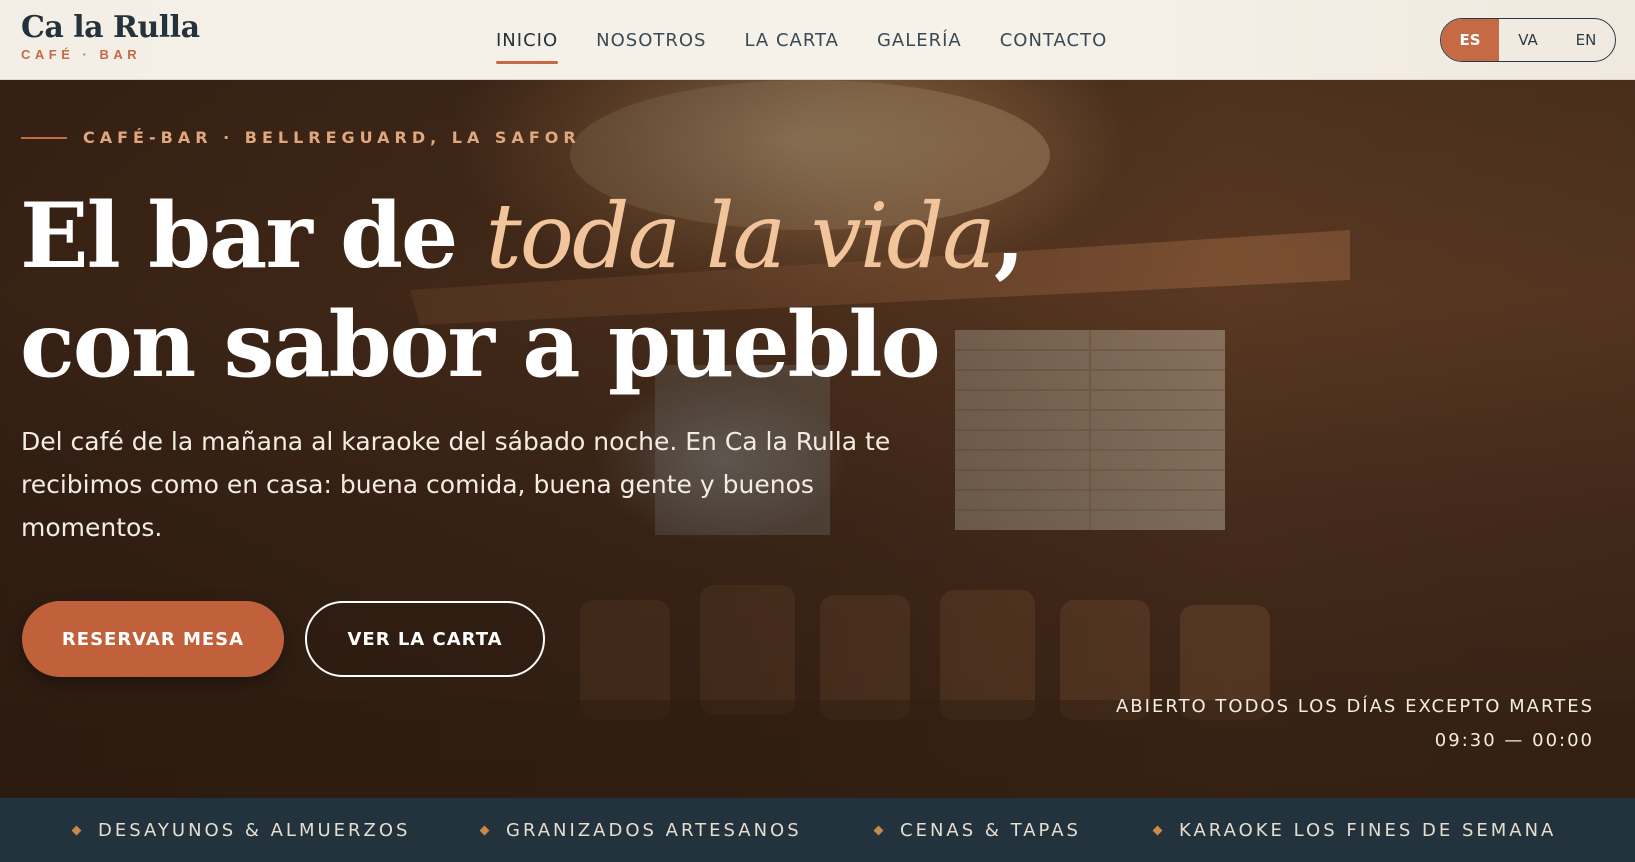 This screenshot has height=862, width=1635. What do you see at coordinates (527, 40) in the screenshot?
I see `nav-item-inicio: INICIO` at bounding box center [527, 40].